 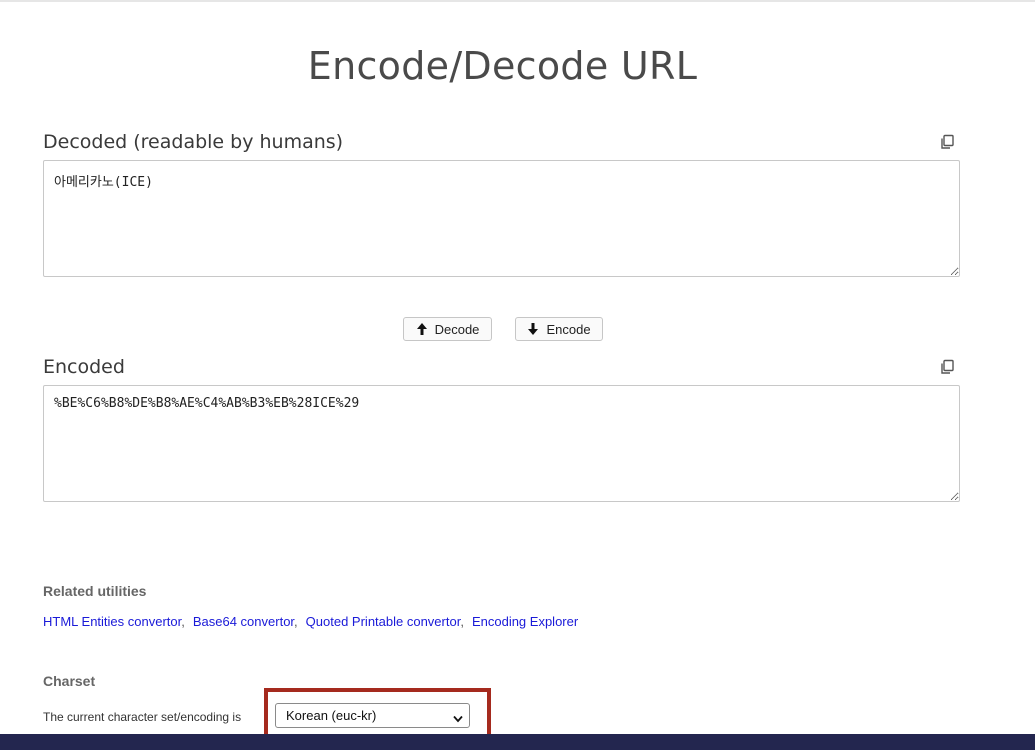 What do you see at coordinates (69, 681) in the screenshot?
I see `charset-heading: Charset` at bounding box center [69, 681].